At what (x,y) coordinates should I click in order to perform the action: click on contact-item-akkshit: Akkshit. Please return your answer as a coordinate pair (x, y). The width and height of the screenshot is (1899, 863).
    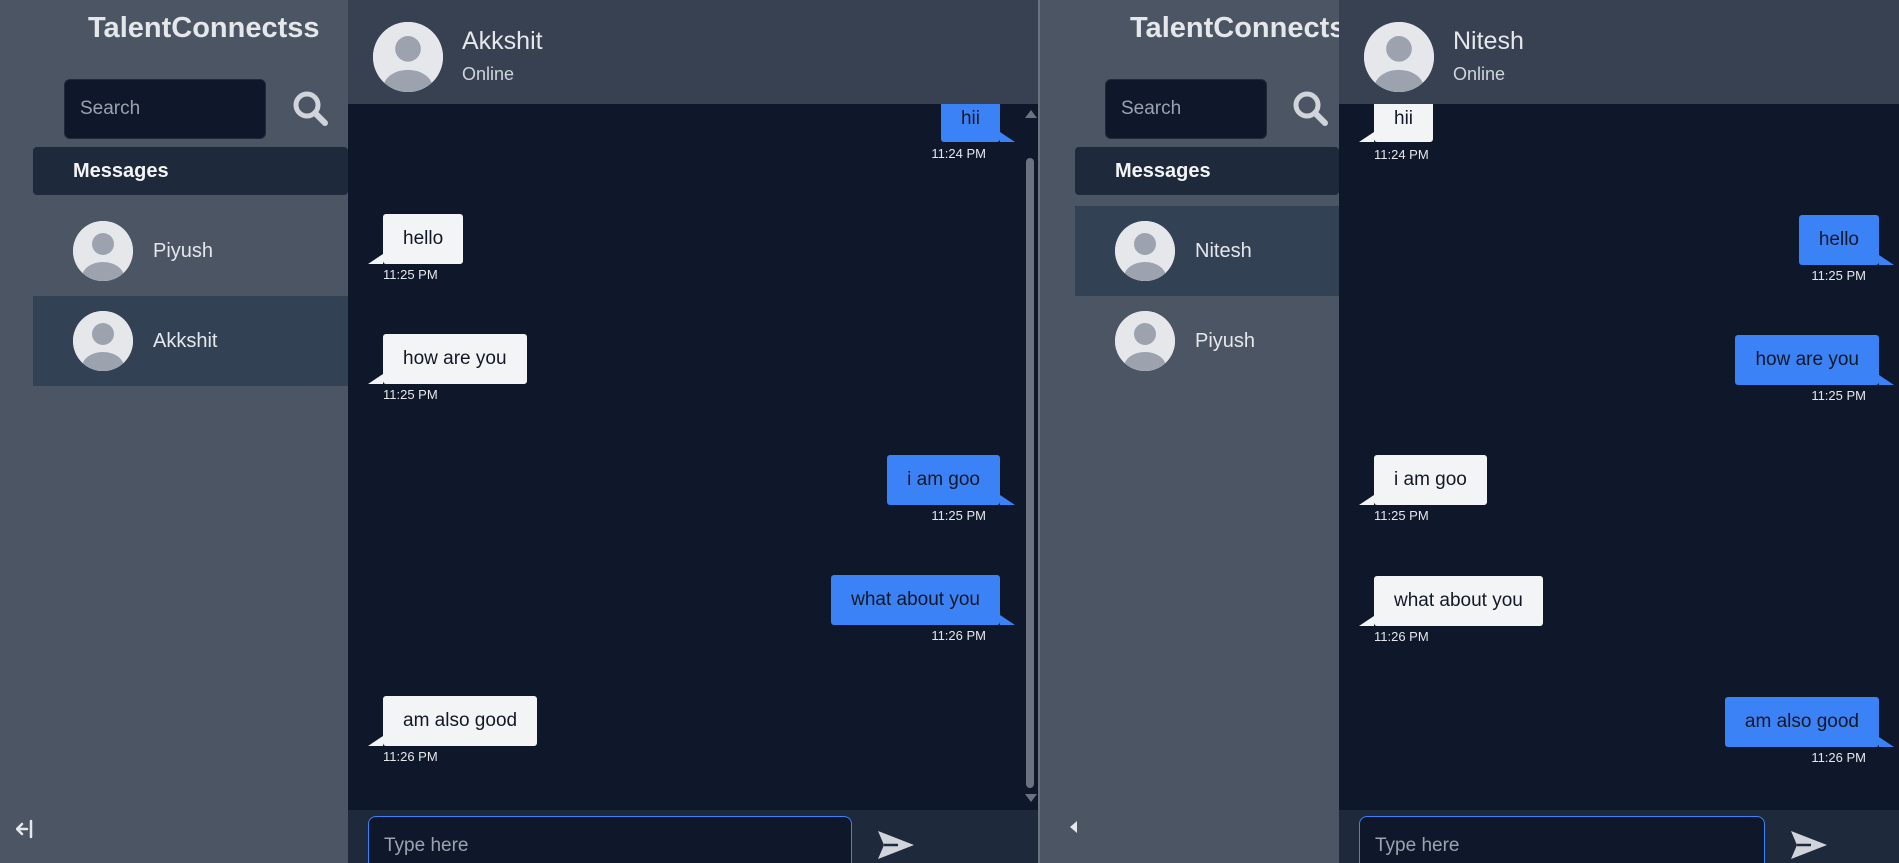
    Looking at the image, I should click on (190, 341).